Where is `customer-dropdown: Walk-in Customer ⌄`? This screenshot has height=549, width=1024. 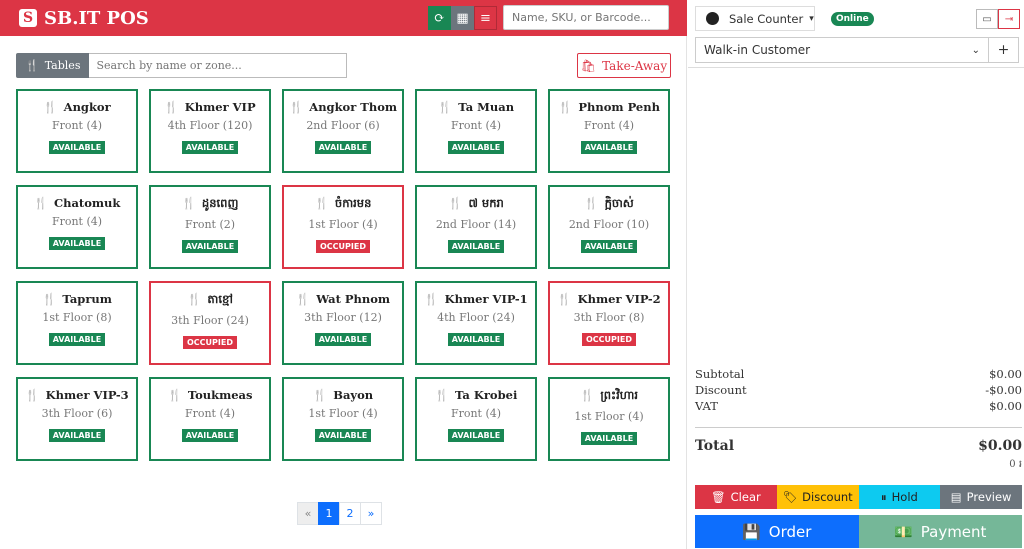
customer-dropdown: Walk-in Customer ⌄ is located at coordinates (842, 50).